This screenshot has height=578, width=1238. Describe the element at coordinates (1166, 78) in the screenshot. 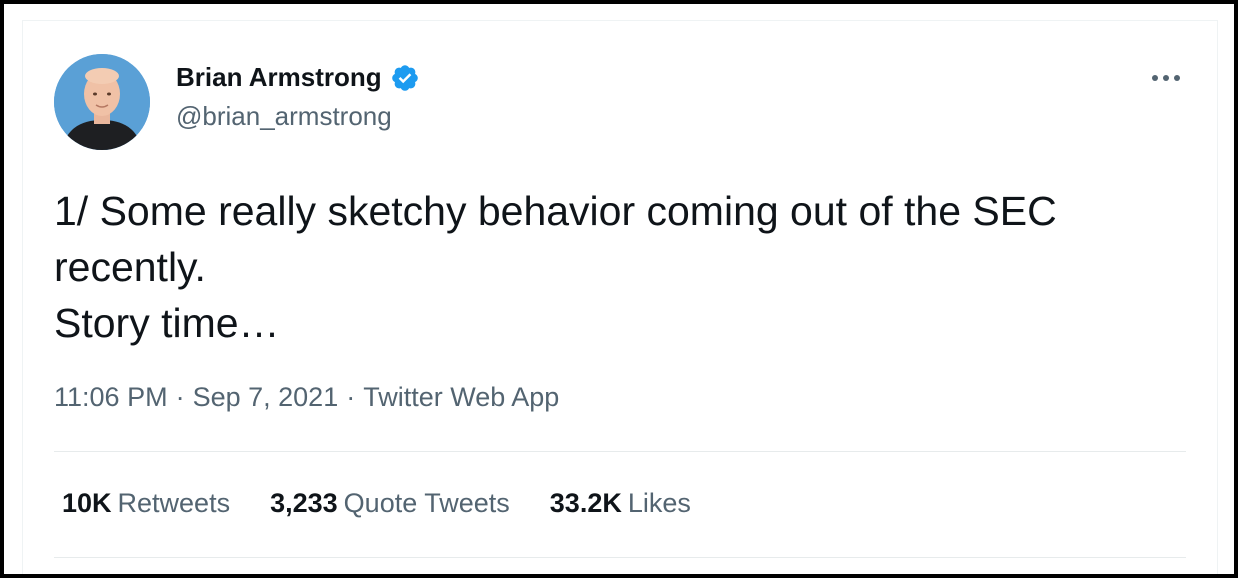

I see `more-options-icon` at that location.